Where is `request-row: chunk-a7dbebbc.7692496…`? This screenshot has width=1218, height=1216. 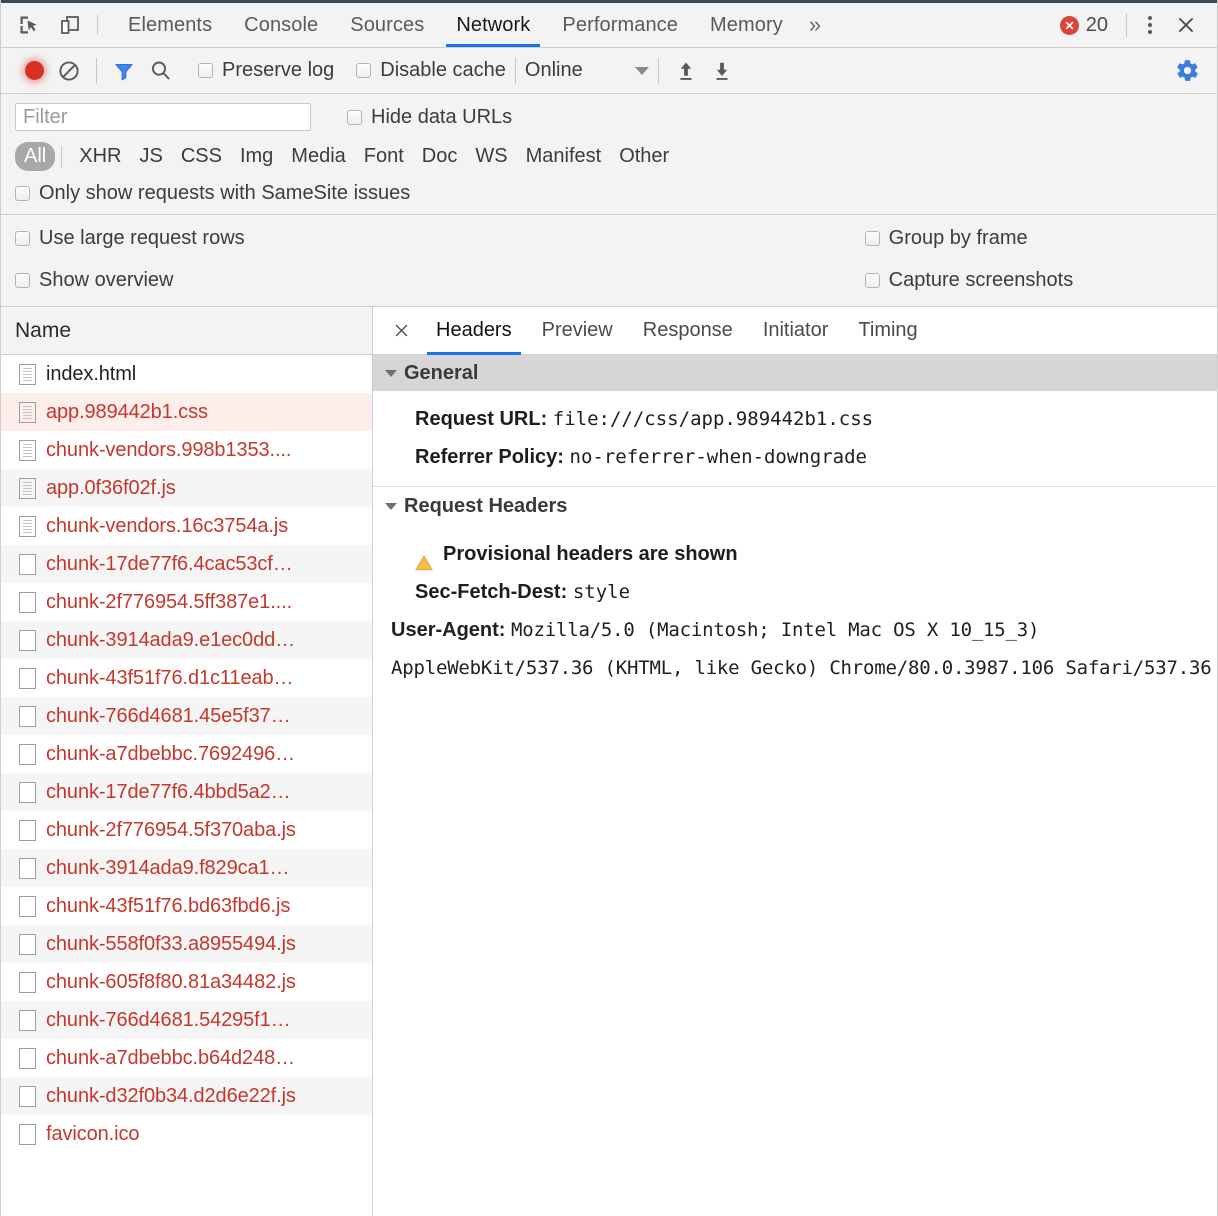
request-row: chunk-a7dbebbc.7692496… is located at coordinates (186, 754).